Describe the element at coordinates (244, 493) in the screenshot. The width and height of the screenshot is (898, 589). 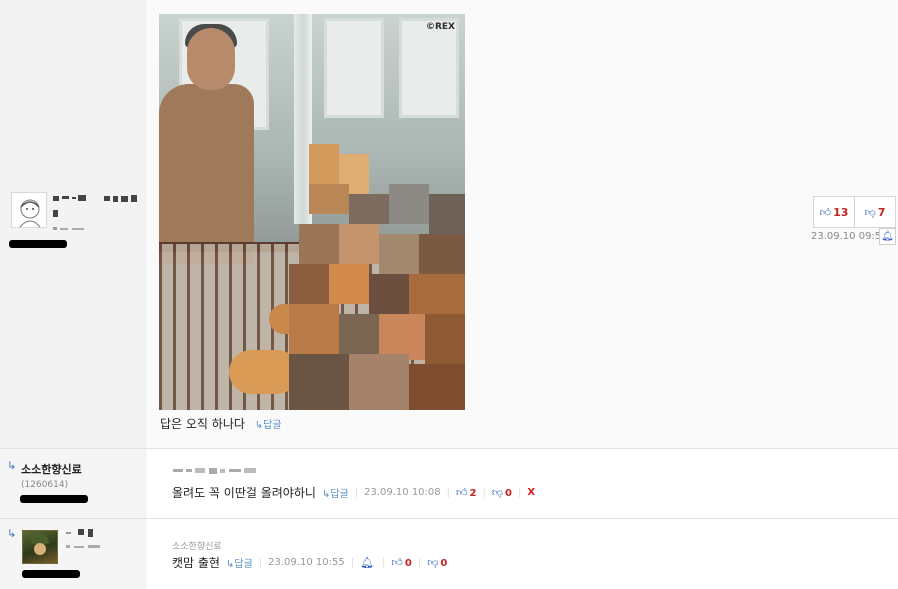
I see `comment-text: 올려도 꼭 이딴걸 올려야하니` at that location.